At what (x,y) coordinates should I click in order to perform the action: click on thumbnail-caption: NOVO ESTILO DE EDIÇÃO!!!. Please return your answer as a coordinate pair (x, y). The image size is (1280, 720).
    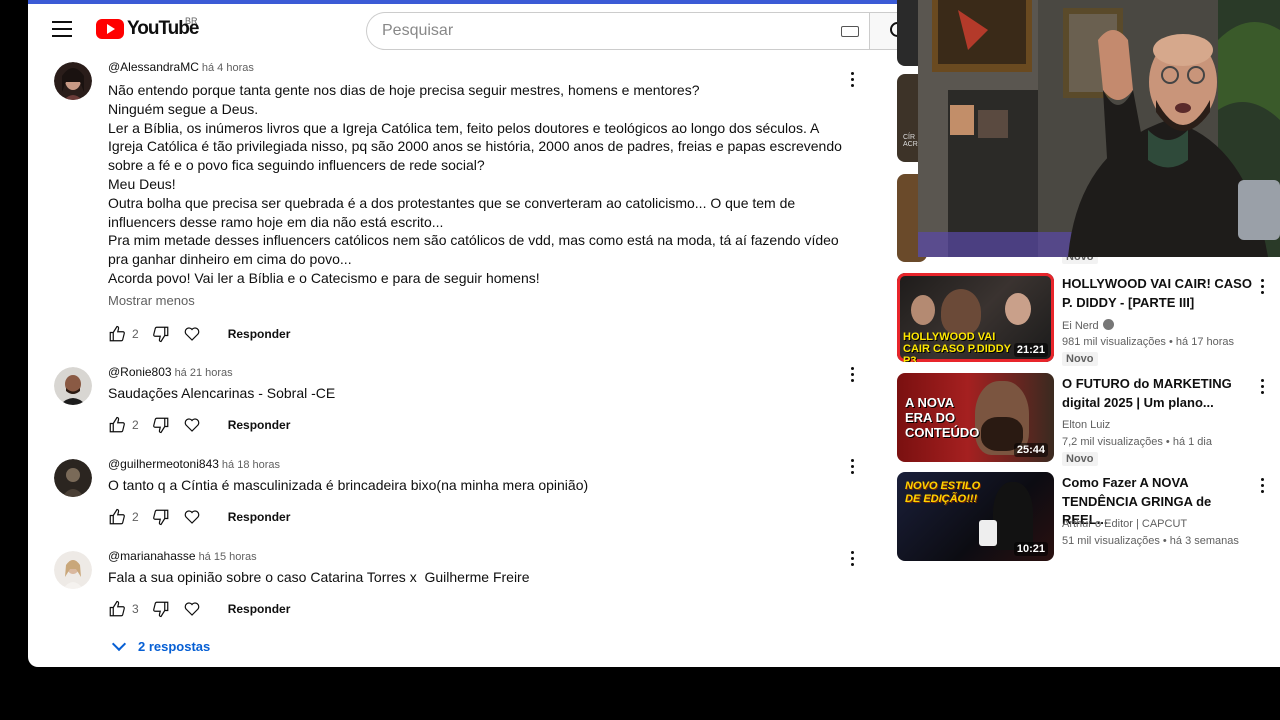
    Looking at the image, I should click on (943, 492).